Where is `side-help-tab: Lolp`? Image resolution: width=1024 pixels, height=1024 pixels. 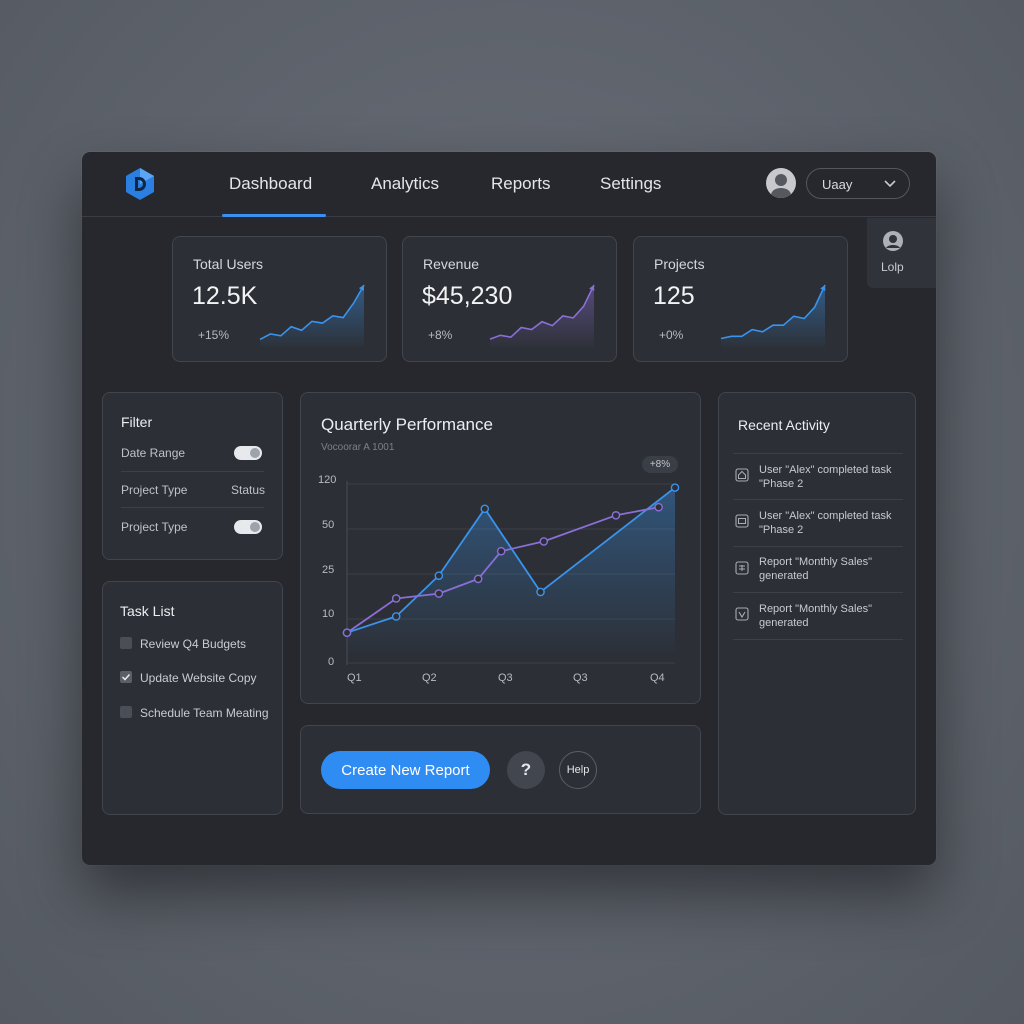
side-help-tab: Lolp is located at coordinates (901, 253).